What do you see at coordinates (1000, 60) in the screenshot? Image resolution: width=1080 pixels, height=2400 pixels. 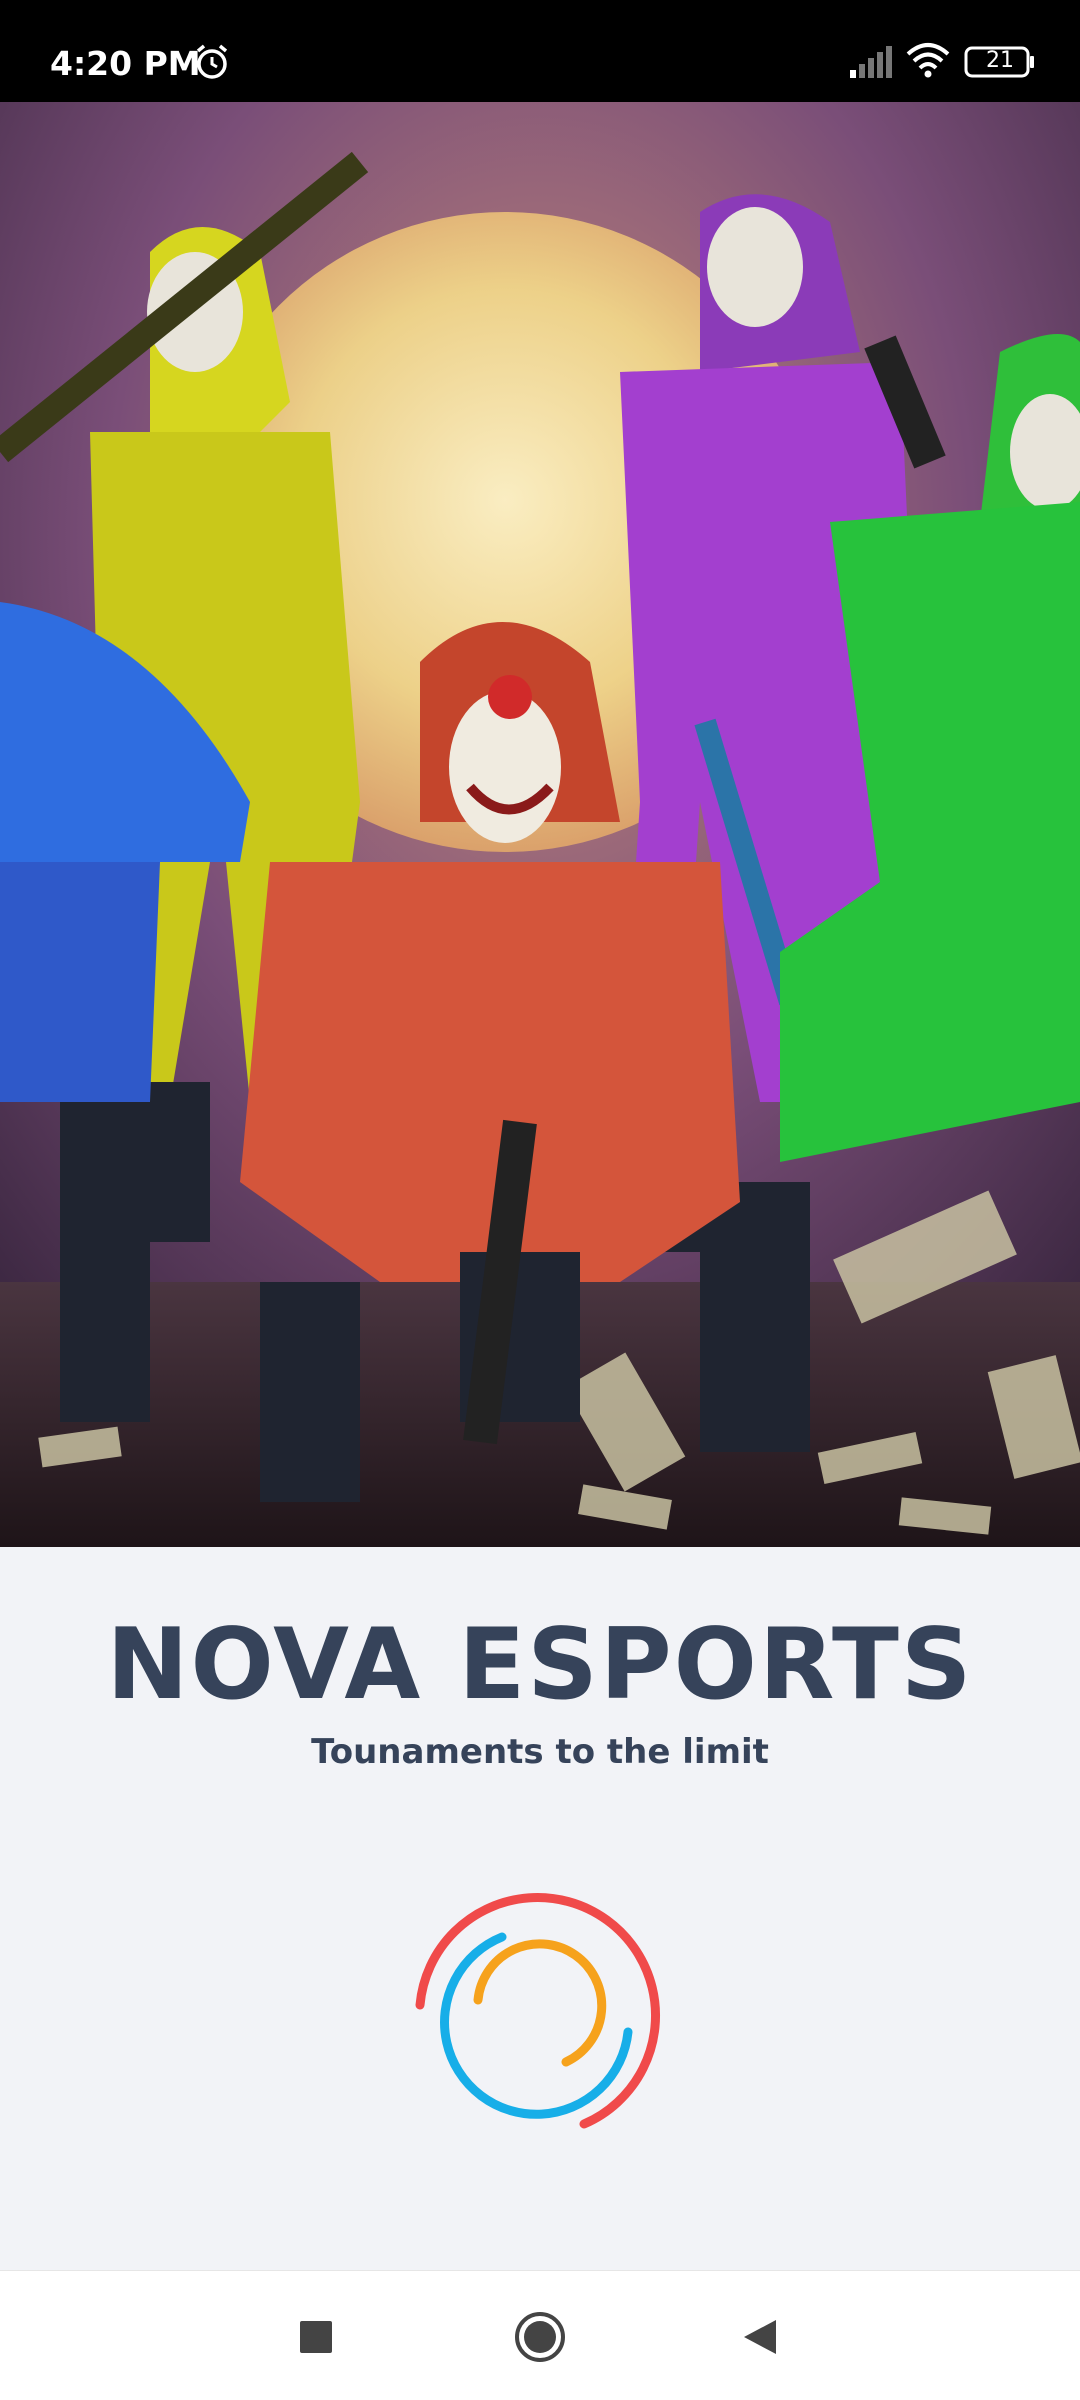 I see `battery-level: 21` at bounding box center [1000, 60].